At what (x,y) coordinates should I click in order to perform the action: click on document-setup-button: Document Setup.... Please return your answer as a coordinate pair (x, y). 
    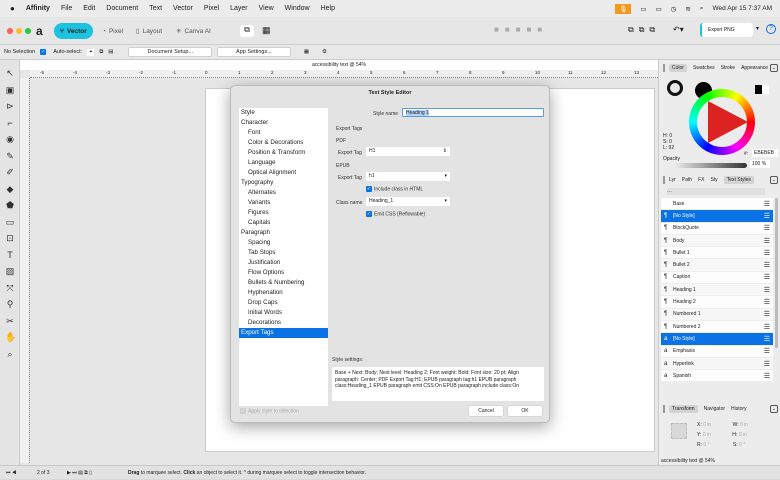
    Looking at the image, I should click on (170, 52).